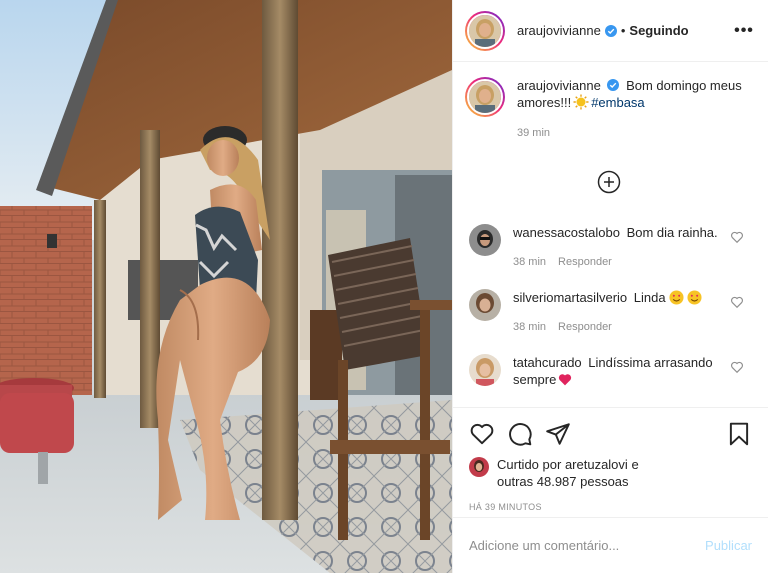 This screenshot has height=573, width=768. I want to click on add-comment-bar: Adicione um comentário... Publicar, so click(610, 545).